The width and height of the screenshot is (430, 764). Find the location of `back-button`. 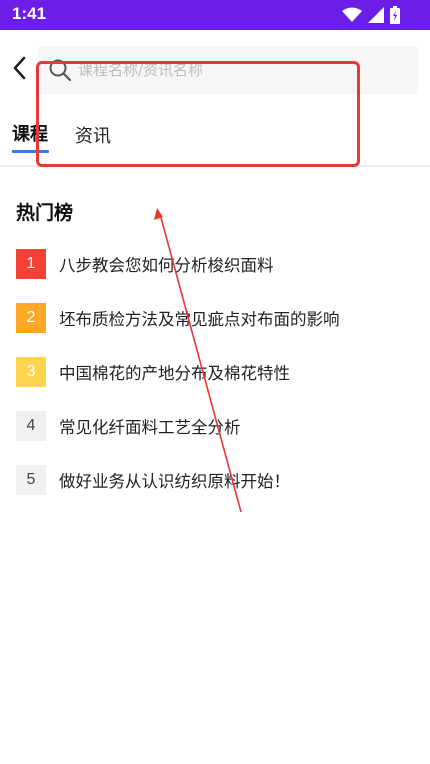

back-button is located at coordinates (19, 68).